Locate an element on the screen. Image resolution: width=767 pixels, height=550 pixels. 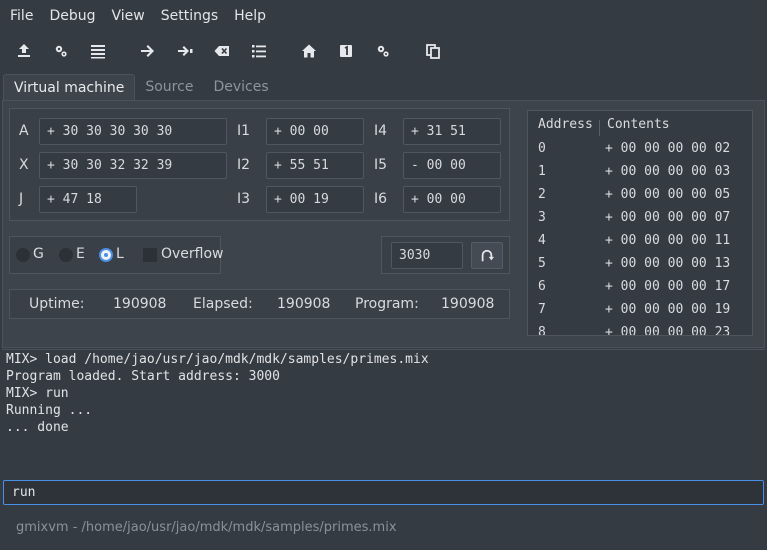
clear-breakpoints-button is located at coordinates (222, 51).